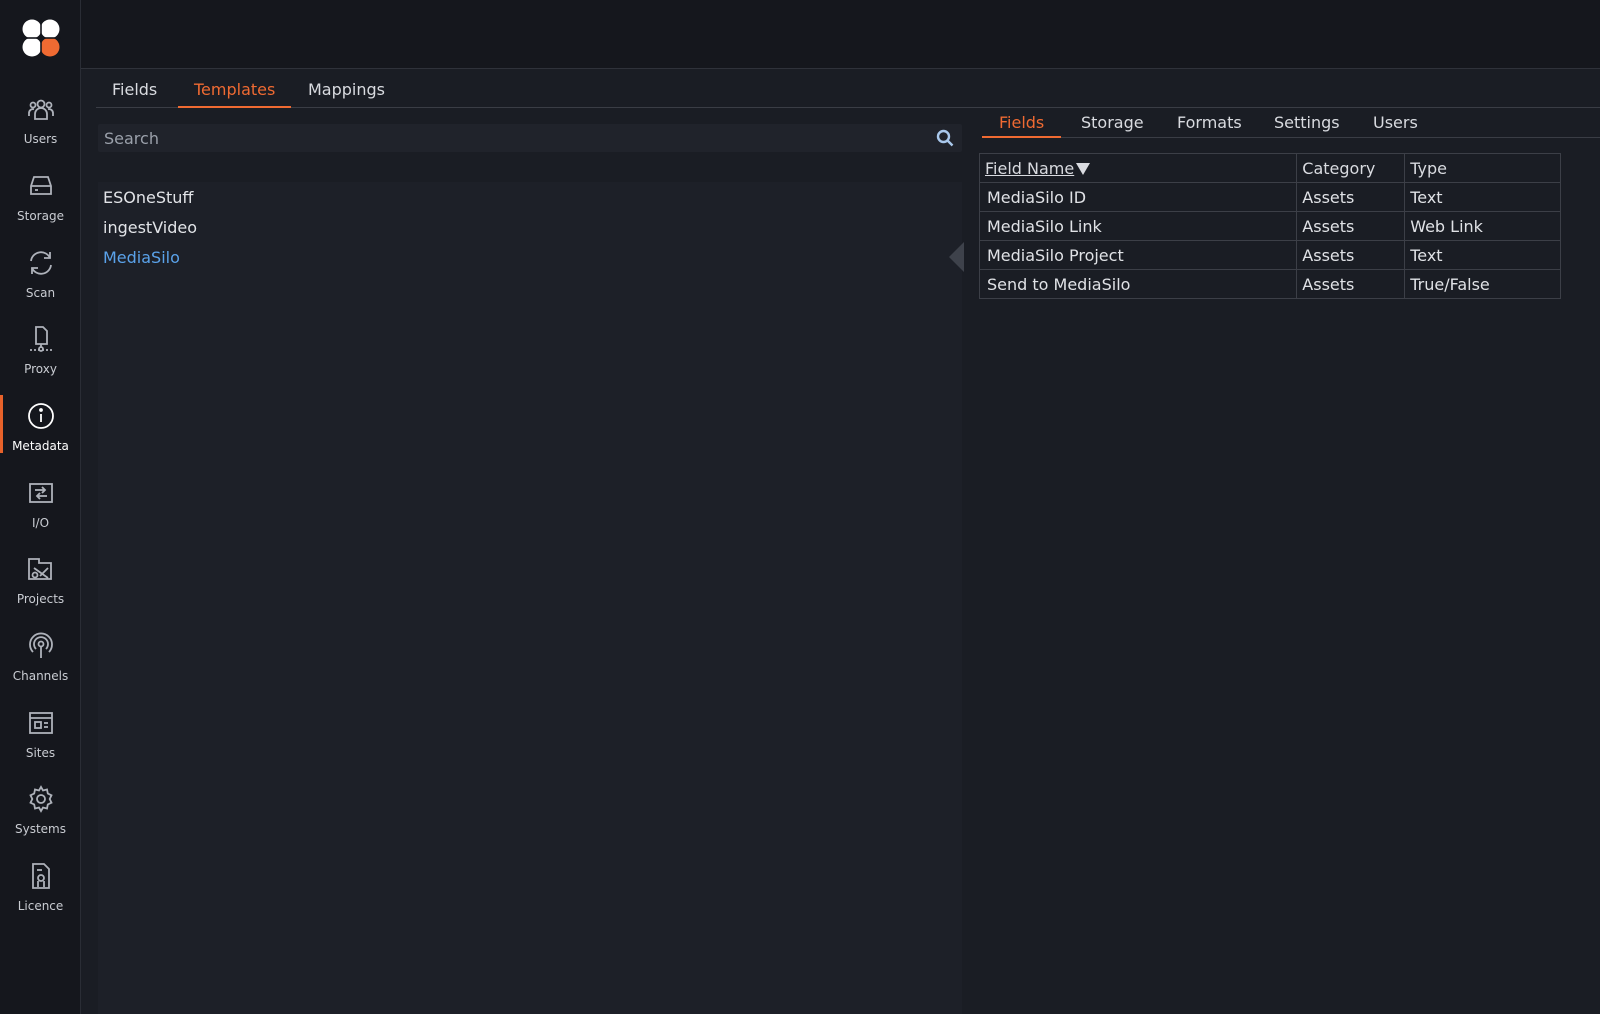 The image size is (1600, 1014). I want to click on tab-detail-users: Users, so click(1395, 125).